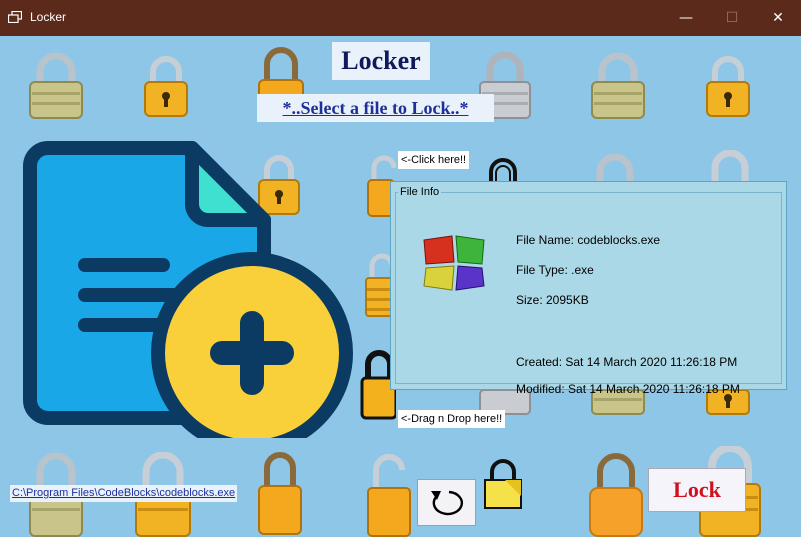 This screenshot has width=801, height=537. What do you see at coordinates (552, 300) in the screenshot?
I see `file-size-label: Size: 2095KB` at bounding box center [552, 300].